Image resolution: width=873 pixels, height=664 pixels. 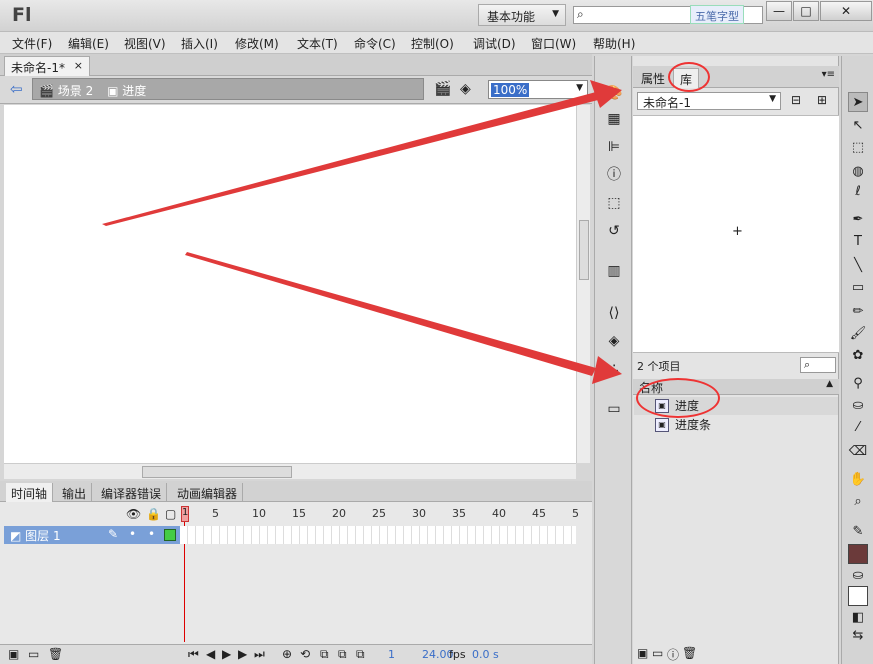 What do you see at coordinates (170, 535) in the screenshot?
I see `outline-color-swatch` at bounding box center [170, 535].